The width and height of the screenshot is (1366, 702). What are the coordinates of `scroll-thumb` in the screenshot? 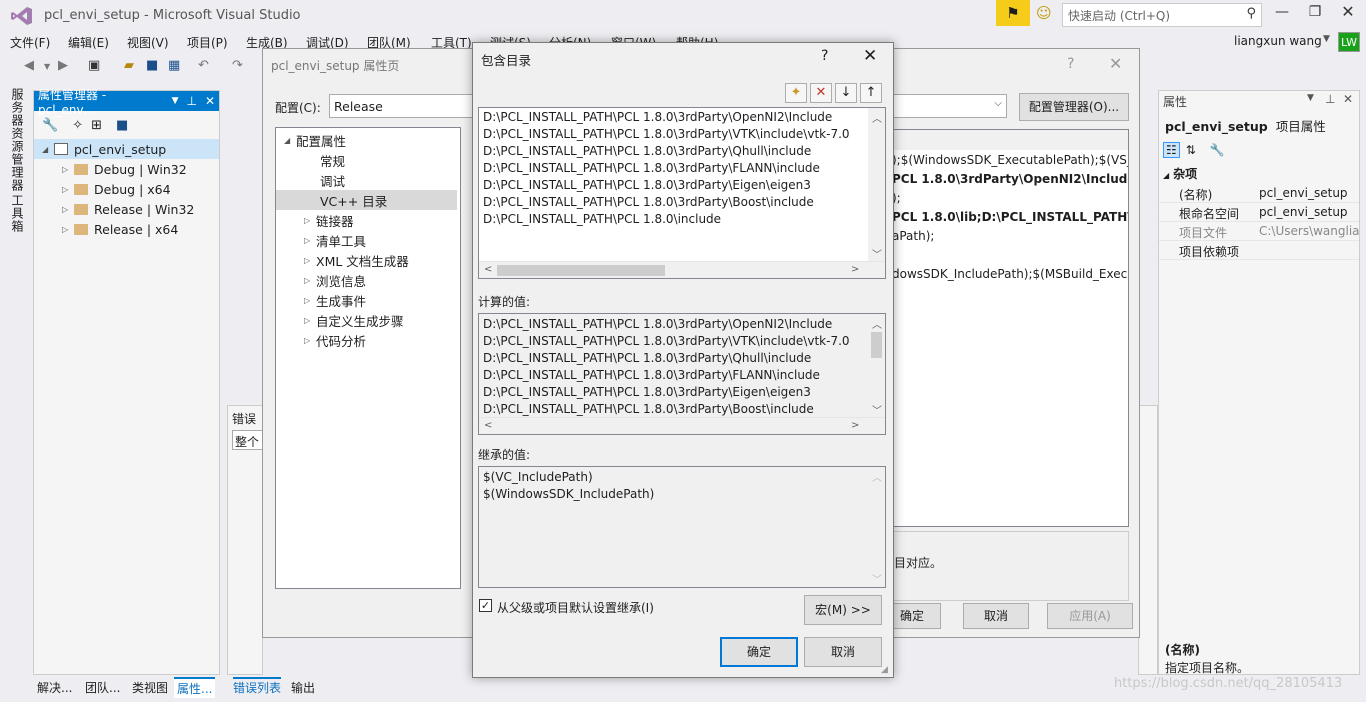 It's located at (581, 270).